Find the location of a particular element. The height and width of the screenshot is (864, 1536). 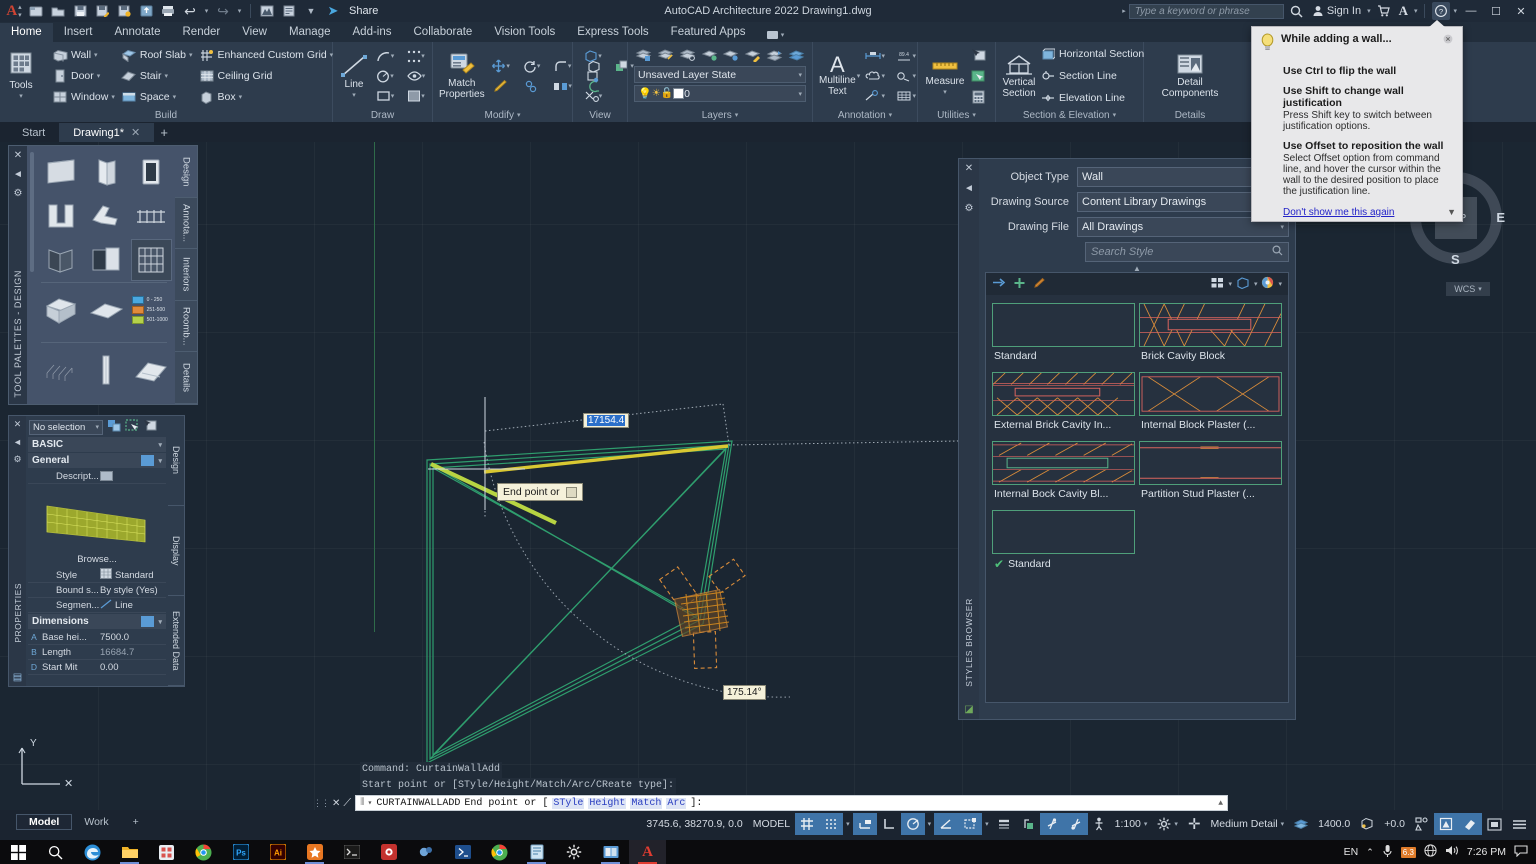

leader-icon: ▾ is located at coordinates (875, 96).